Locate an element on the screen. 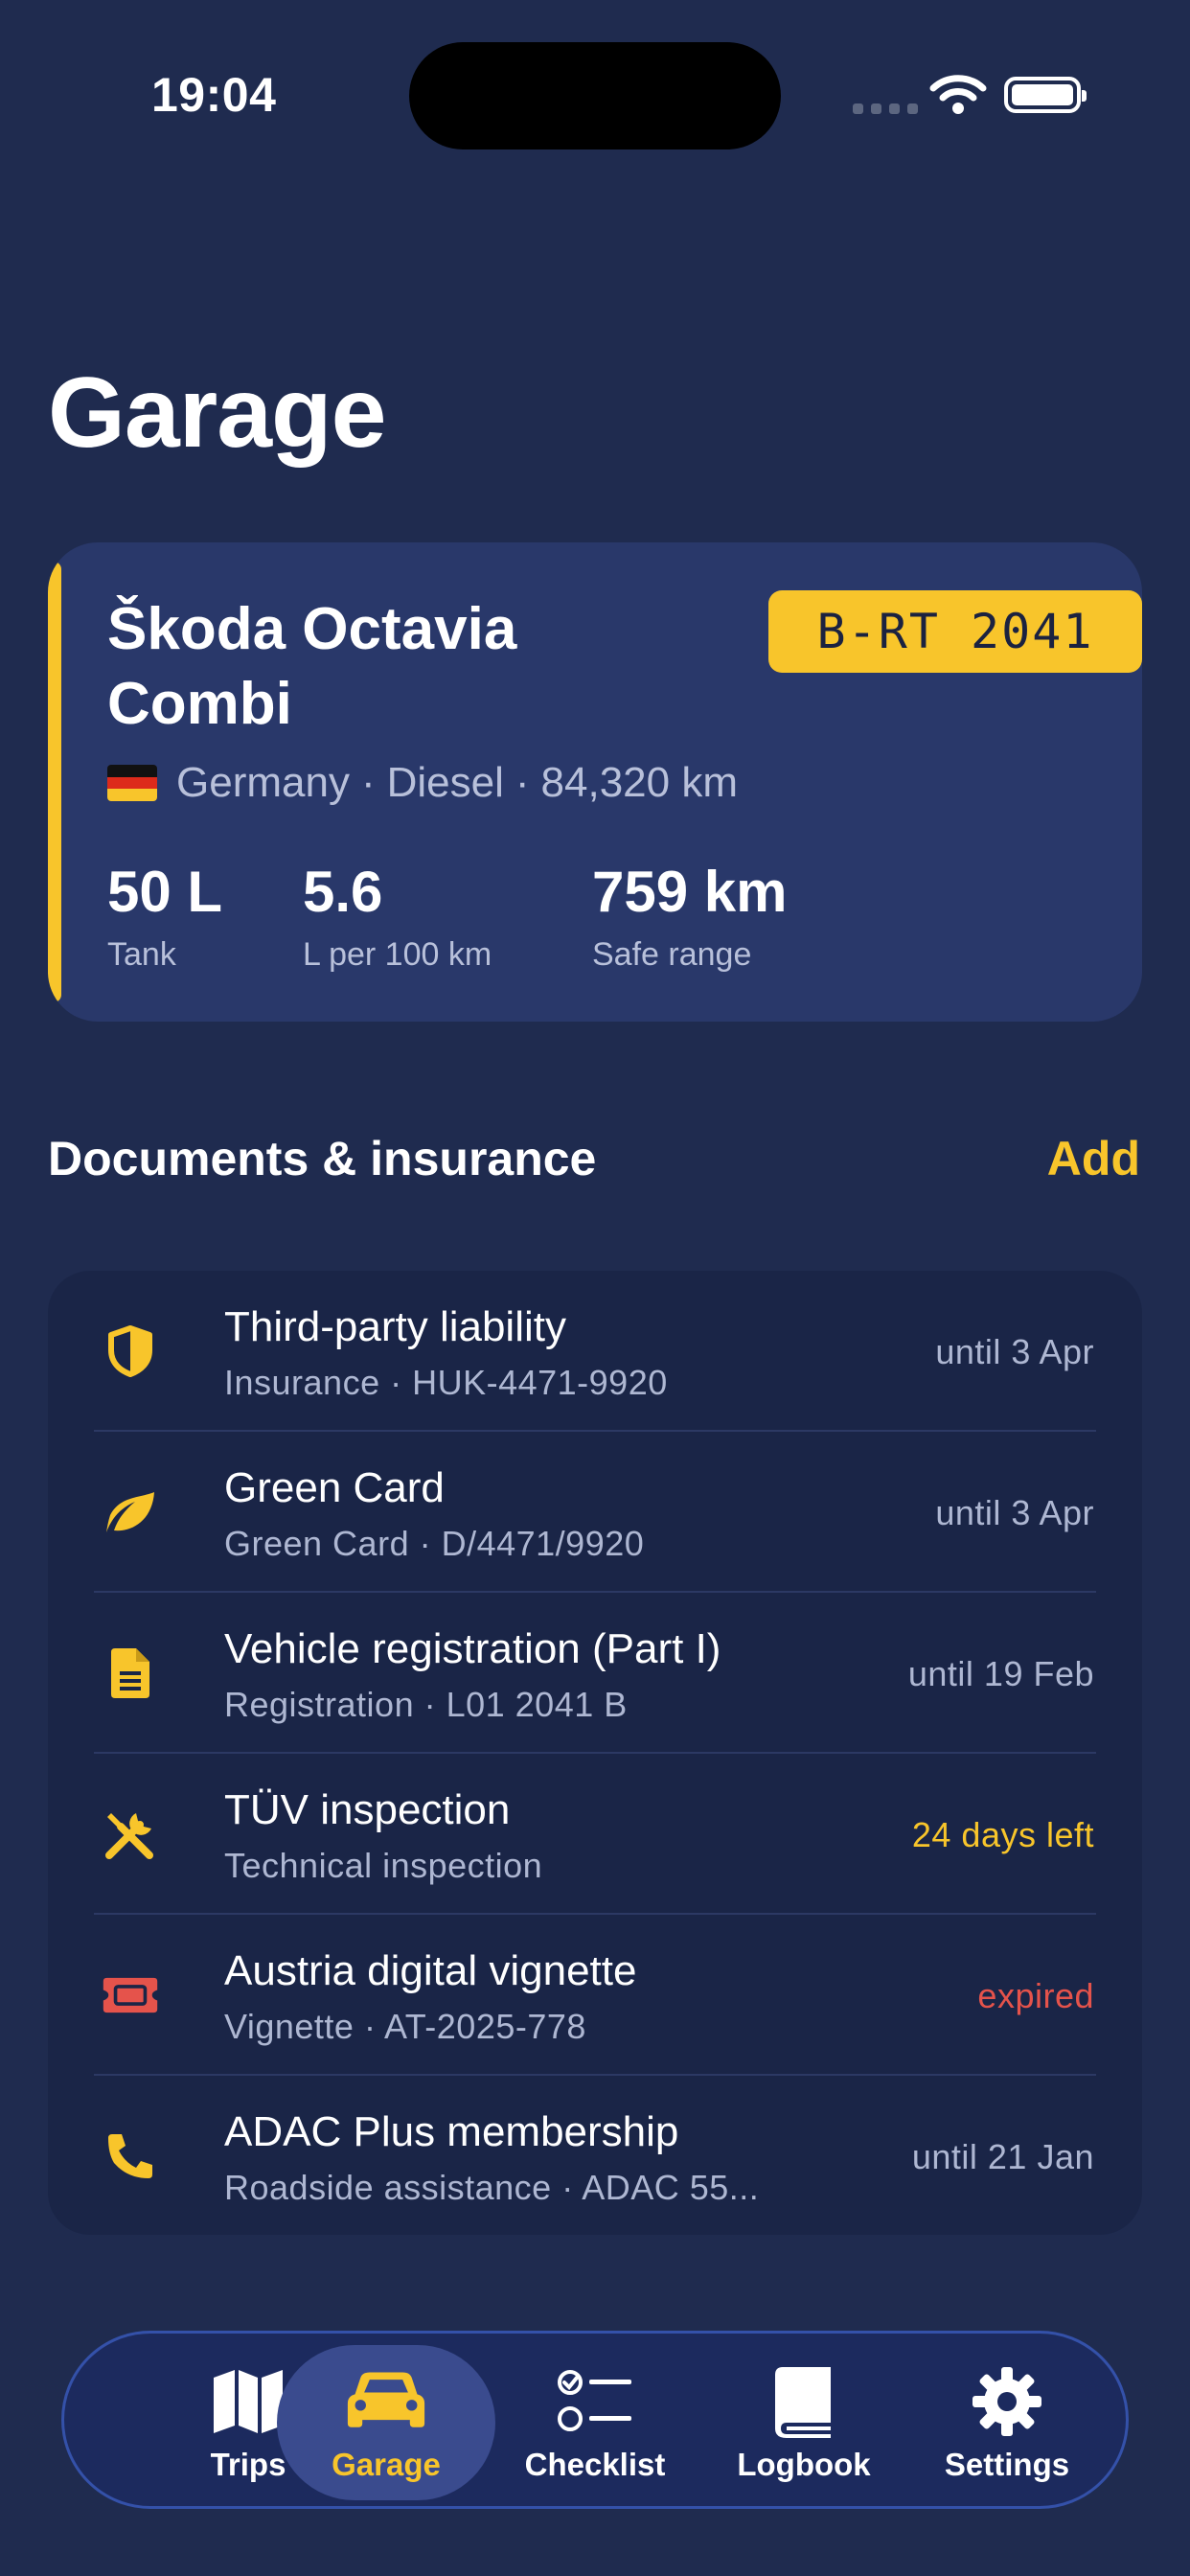 The height and width of the screenshot is (2576, 1190). tab-settings: Settings is located at coordinates (1007, 2420).